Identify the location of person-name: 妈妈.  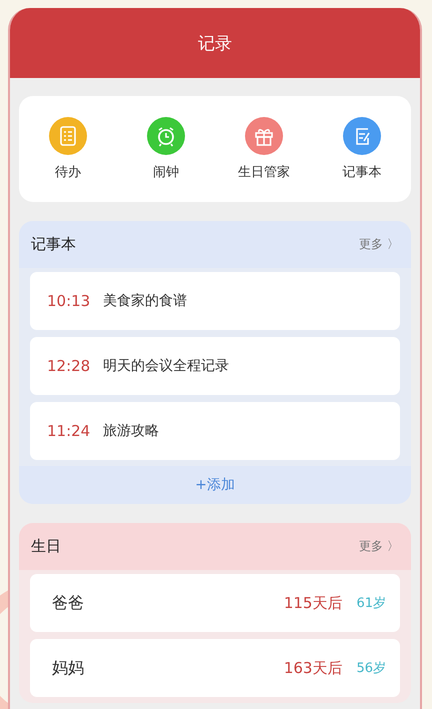
(68, 668).